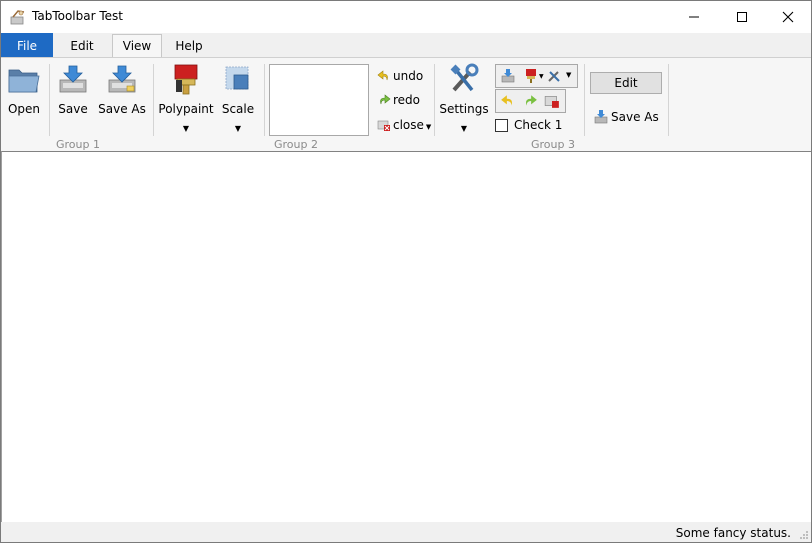 The image size is (812, 543). I want to click on close-label: close, so click(408, 125).